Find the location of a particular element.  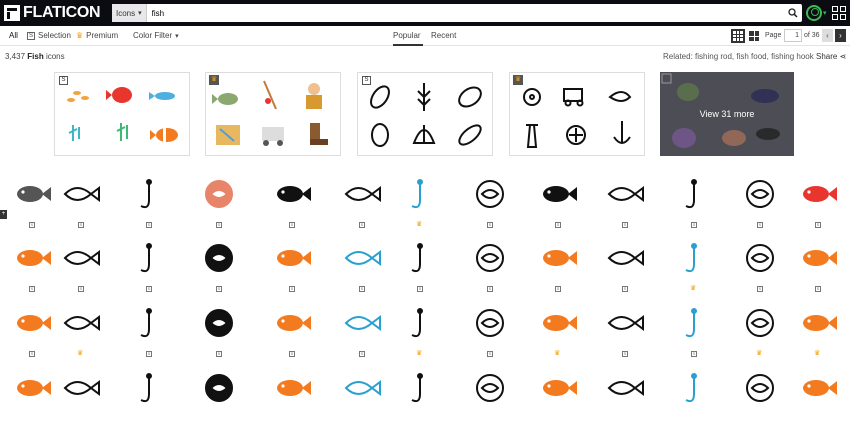

user-account-icon is located at coordinates (814, 13).